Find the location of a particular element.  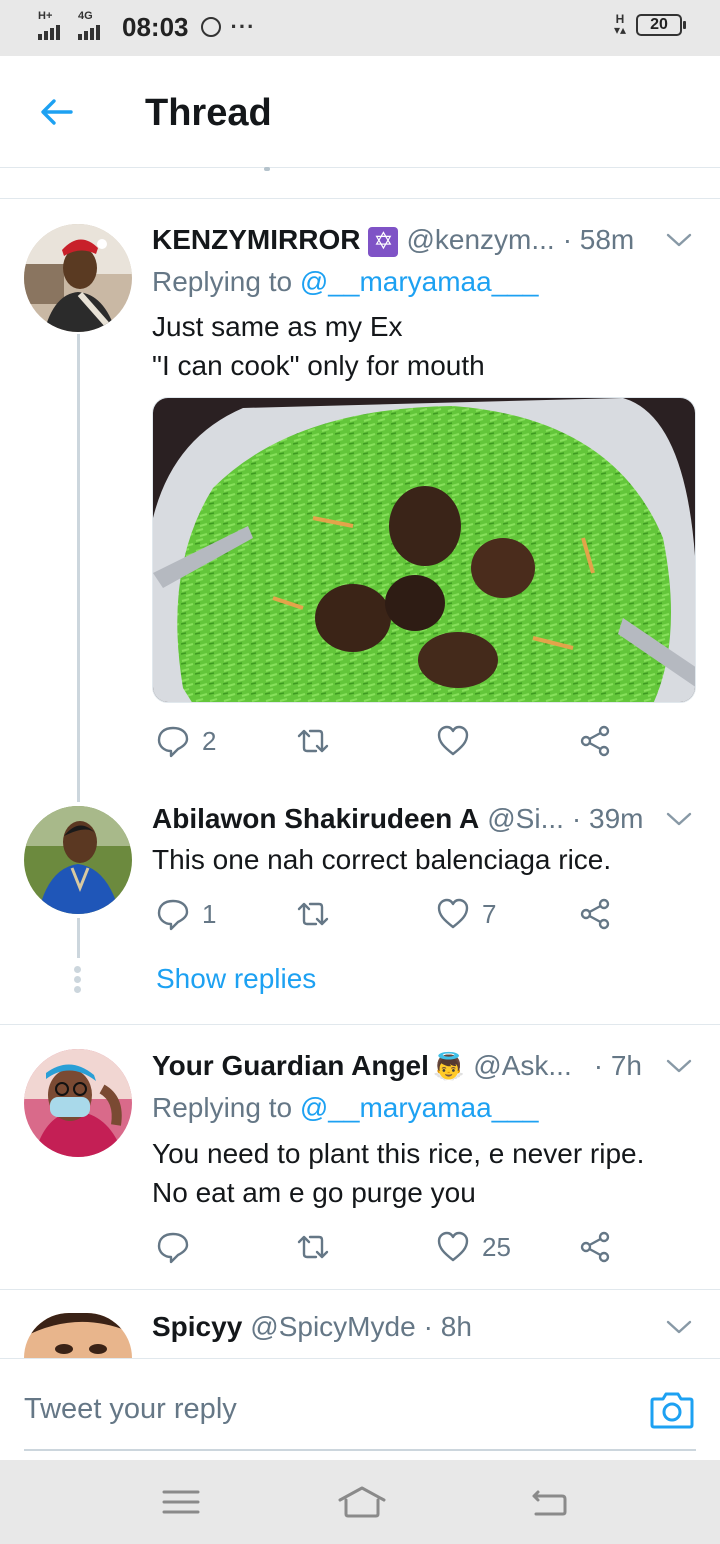

tweet-time: · 7h is located at coordinates (617, 1065).